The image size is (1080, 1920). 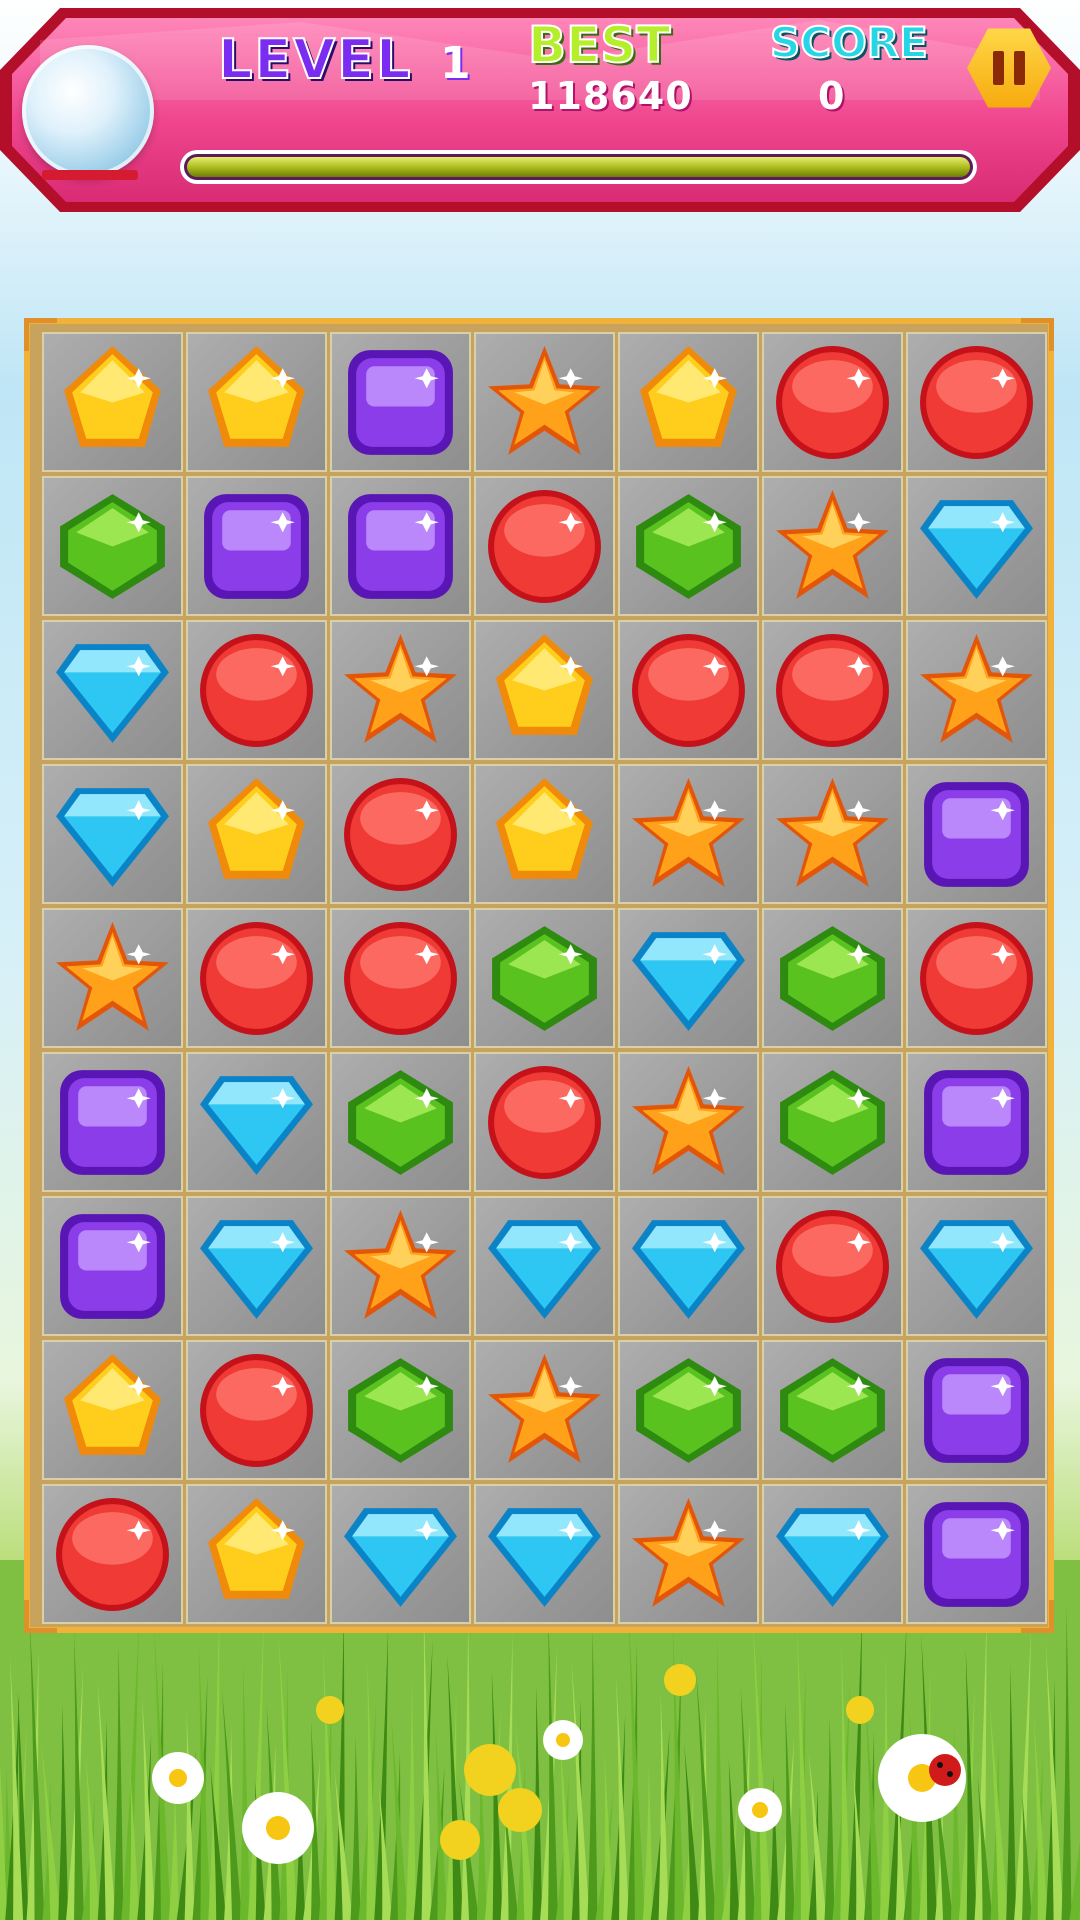 What do you see at coordinates (540, 115) in the screenshot?
I see `top-bar: LEVEL 1 BEST 118640 SCORE 0` at bounding box center [540, 115].